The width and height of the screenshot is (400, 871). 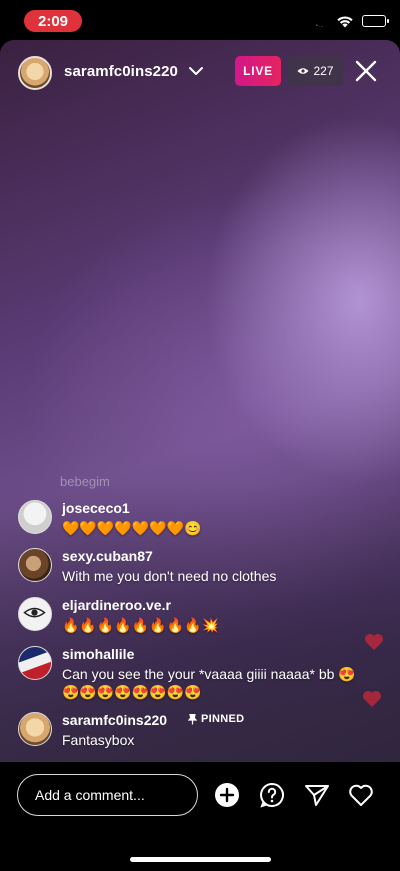 I want to click on comment-item: eljardineroo.ve.r 🔥🔥🔥🔥🔥🔥🔥🔥💥, so click(x=188, y=619).